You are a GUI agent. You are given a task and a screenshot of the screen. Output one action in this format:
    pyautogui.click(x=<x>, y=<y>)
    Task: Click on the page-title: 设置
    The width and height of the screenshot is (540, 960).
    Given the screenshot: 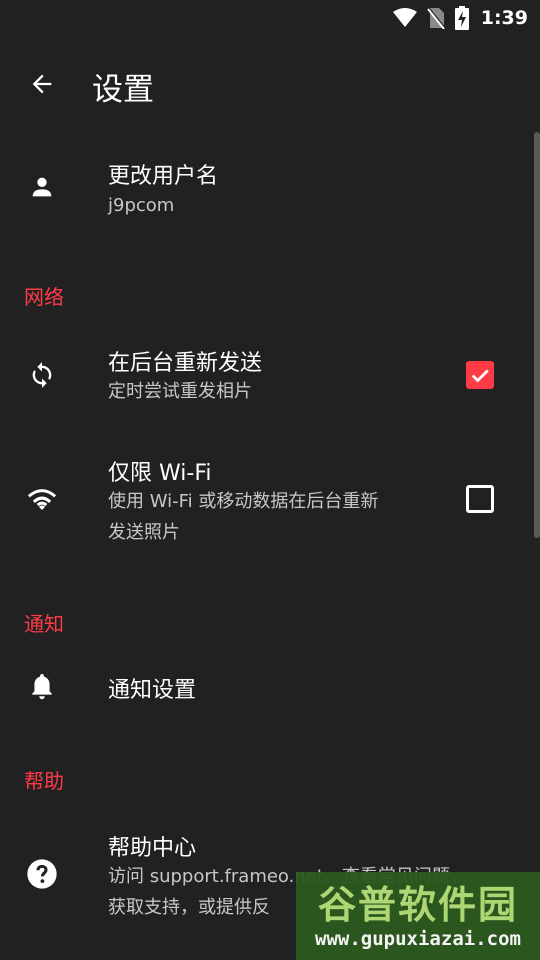 What is the action you would take?
    pyautogui.click(x=123, y=90)
    